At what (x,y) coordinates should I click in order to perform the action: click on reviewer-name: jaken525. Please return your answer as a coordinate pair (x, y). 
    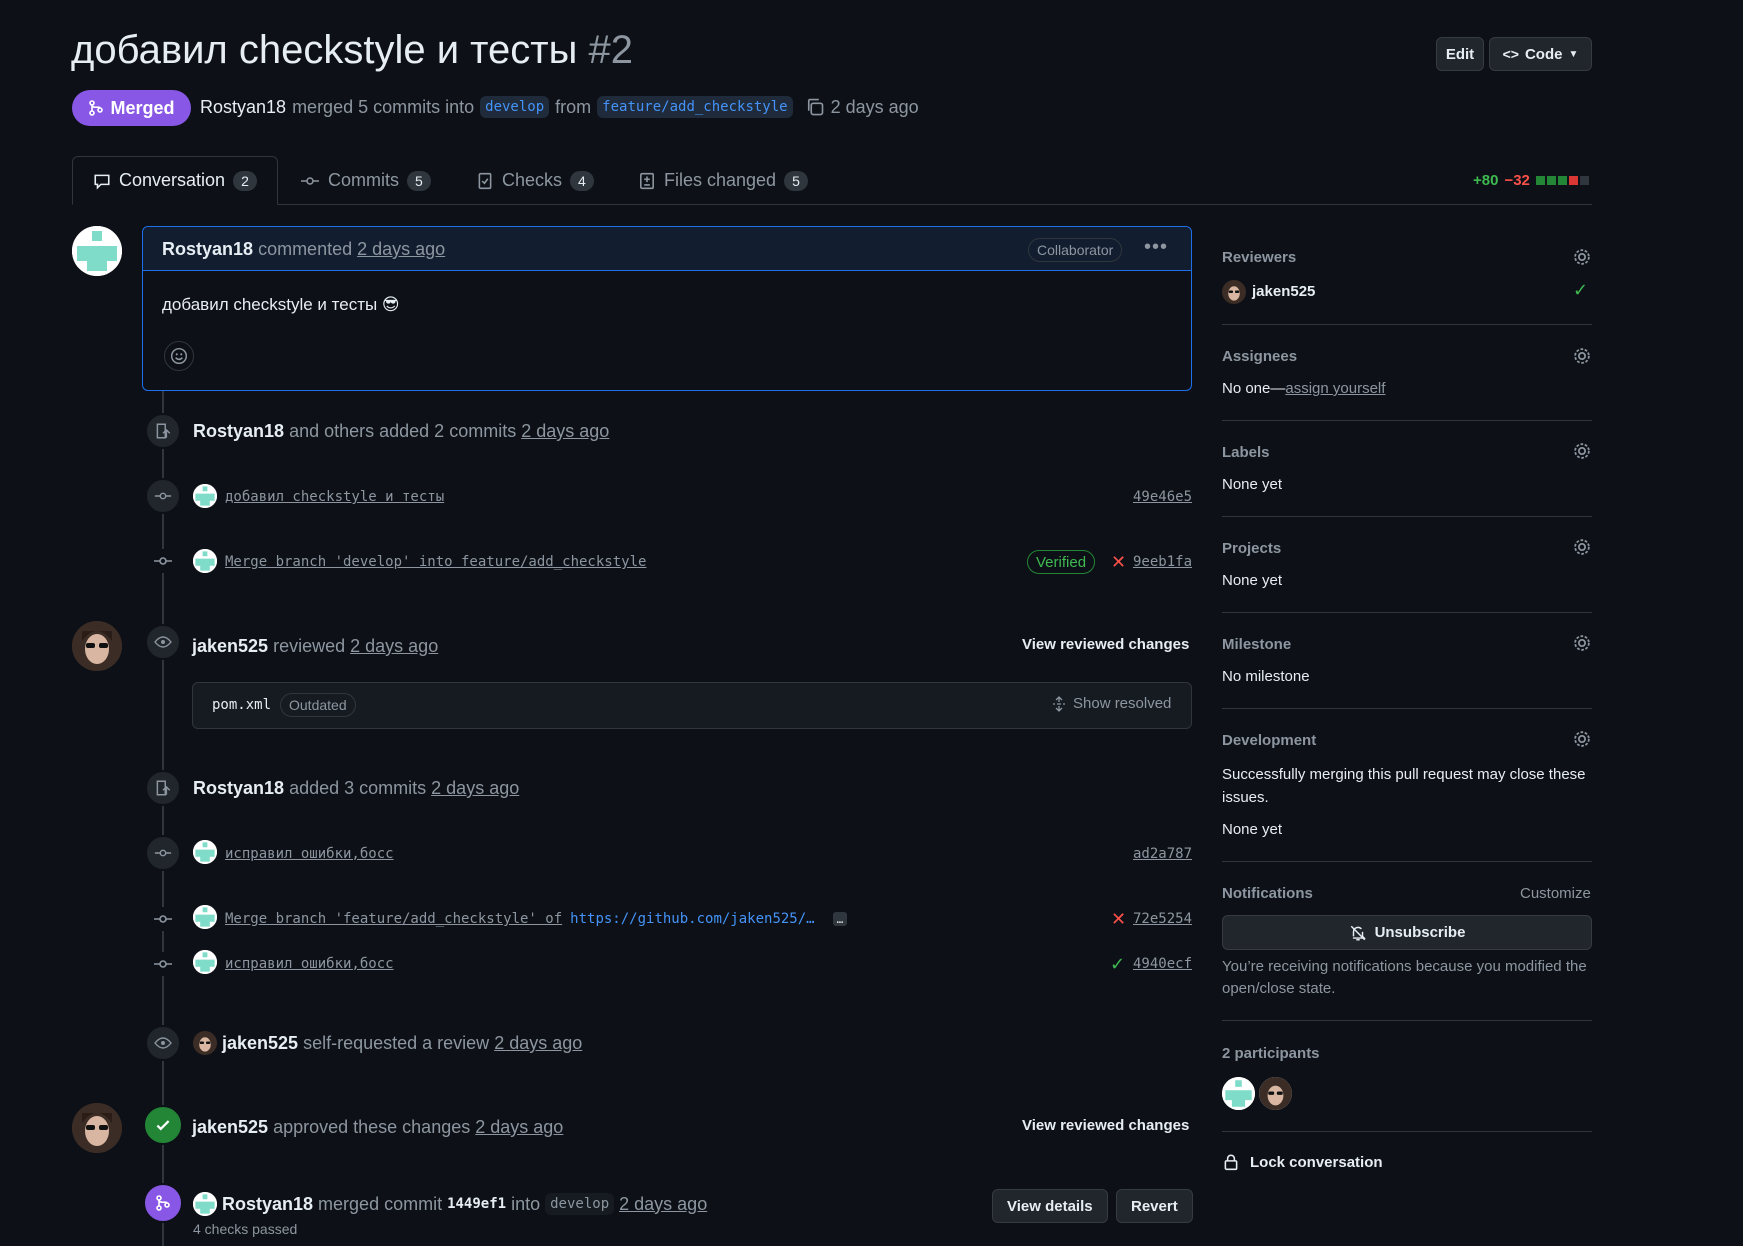
    Looking at the image, I should click on (1283, 291).